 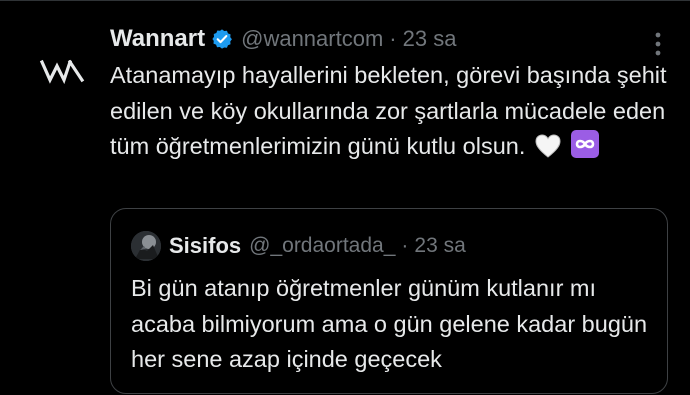 I want to click on timestamp: 23 sa, so click(x=430, y=39).